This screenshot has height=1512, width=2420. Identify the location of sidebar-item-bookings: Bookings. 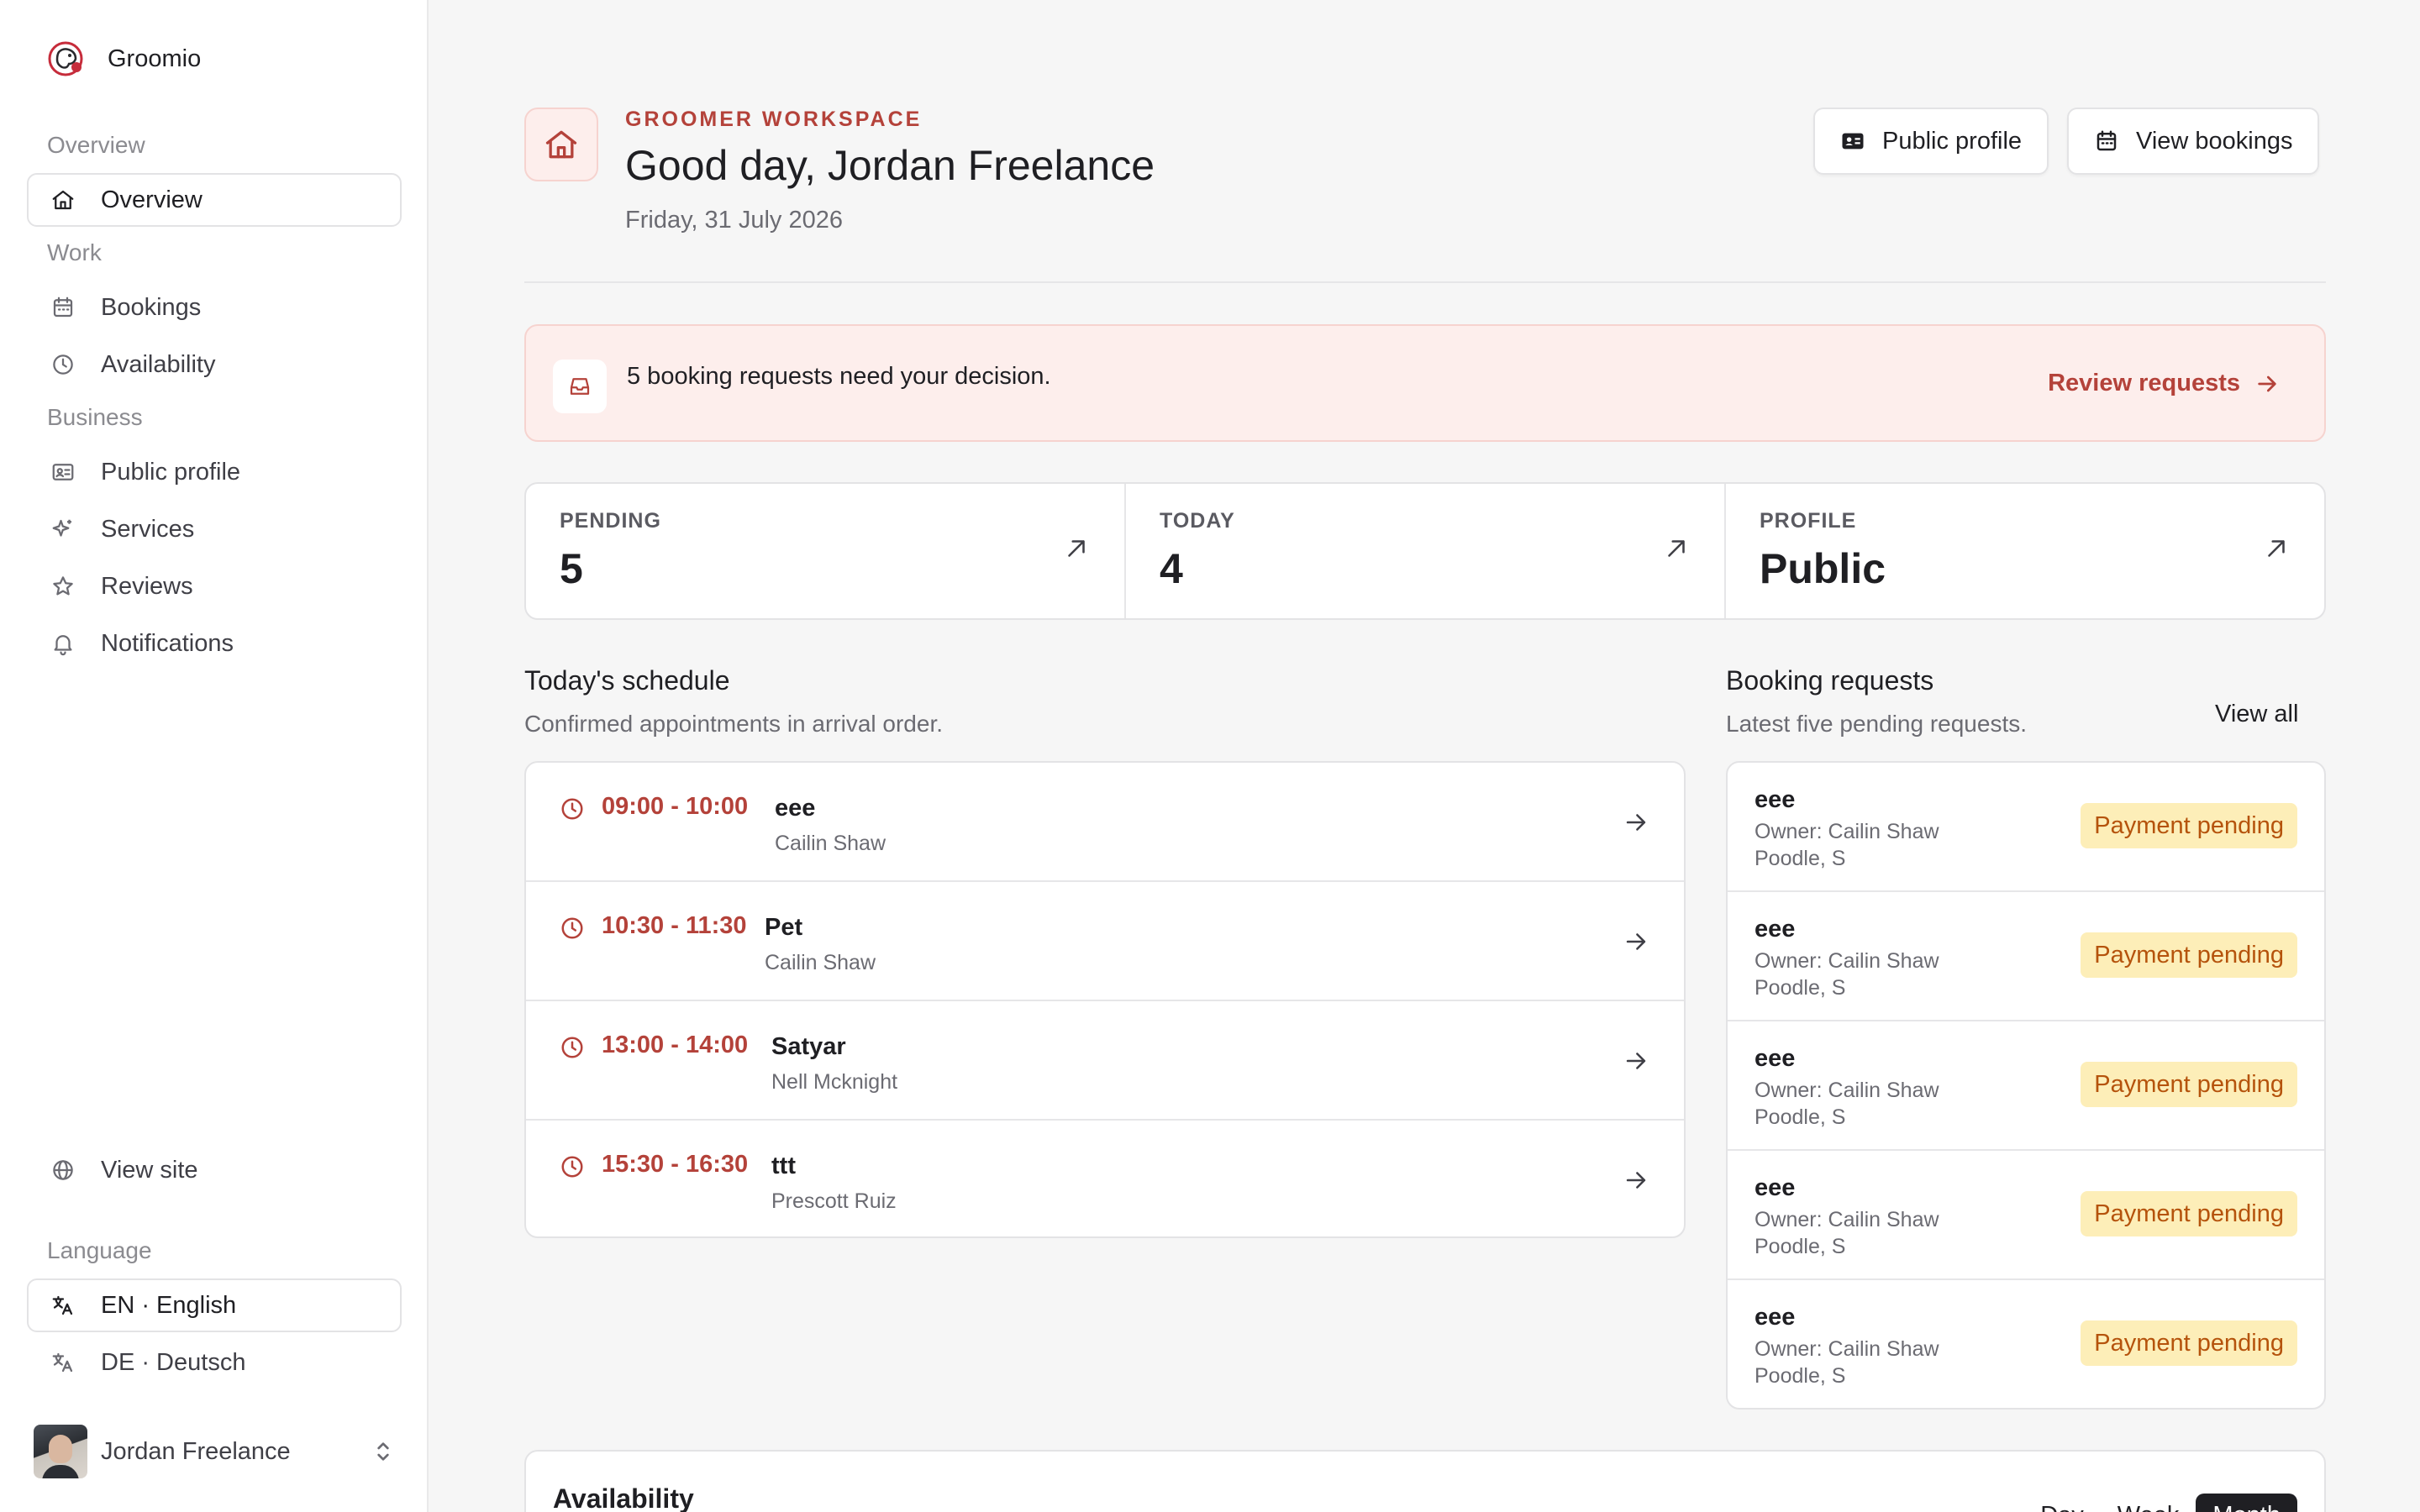
(214, 307).